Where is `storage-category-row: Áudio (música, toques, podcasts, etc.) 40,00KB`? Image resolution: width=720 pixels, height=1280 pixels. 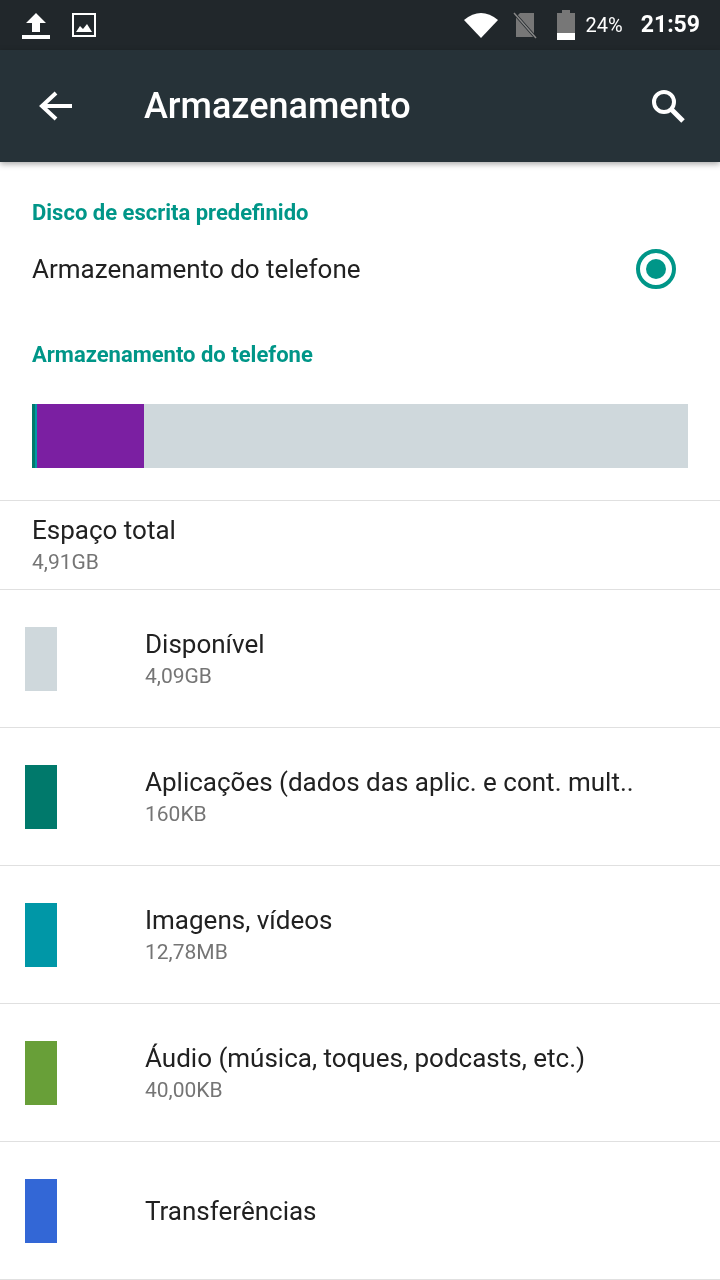 storage-category-row: Áudio (música, toques, podcasts, etc.) 40,00KB is located at coordinates (360, 1073).